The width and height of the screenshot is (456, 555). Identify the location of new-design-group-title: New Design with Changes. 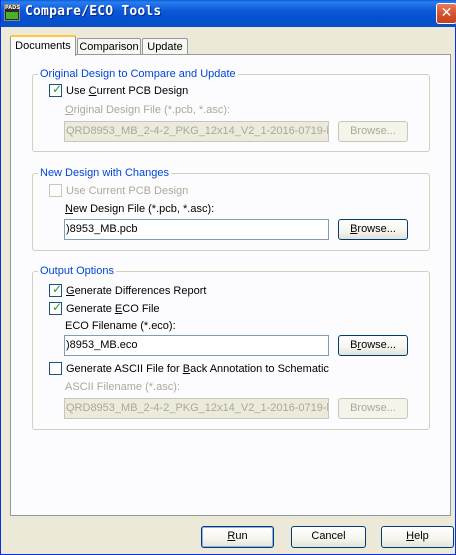
(105, 173).